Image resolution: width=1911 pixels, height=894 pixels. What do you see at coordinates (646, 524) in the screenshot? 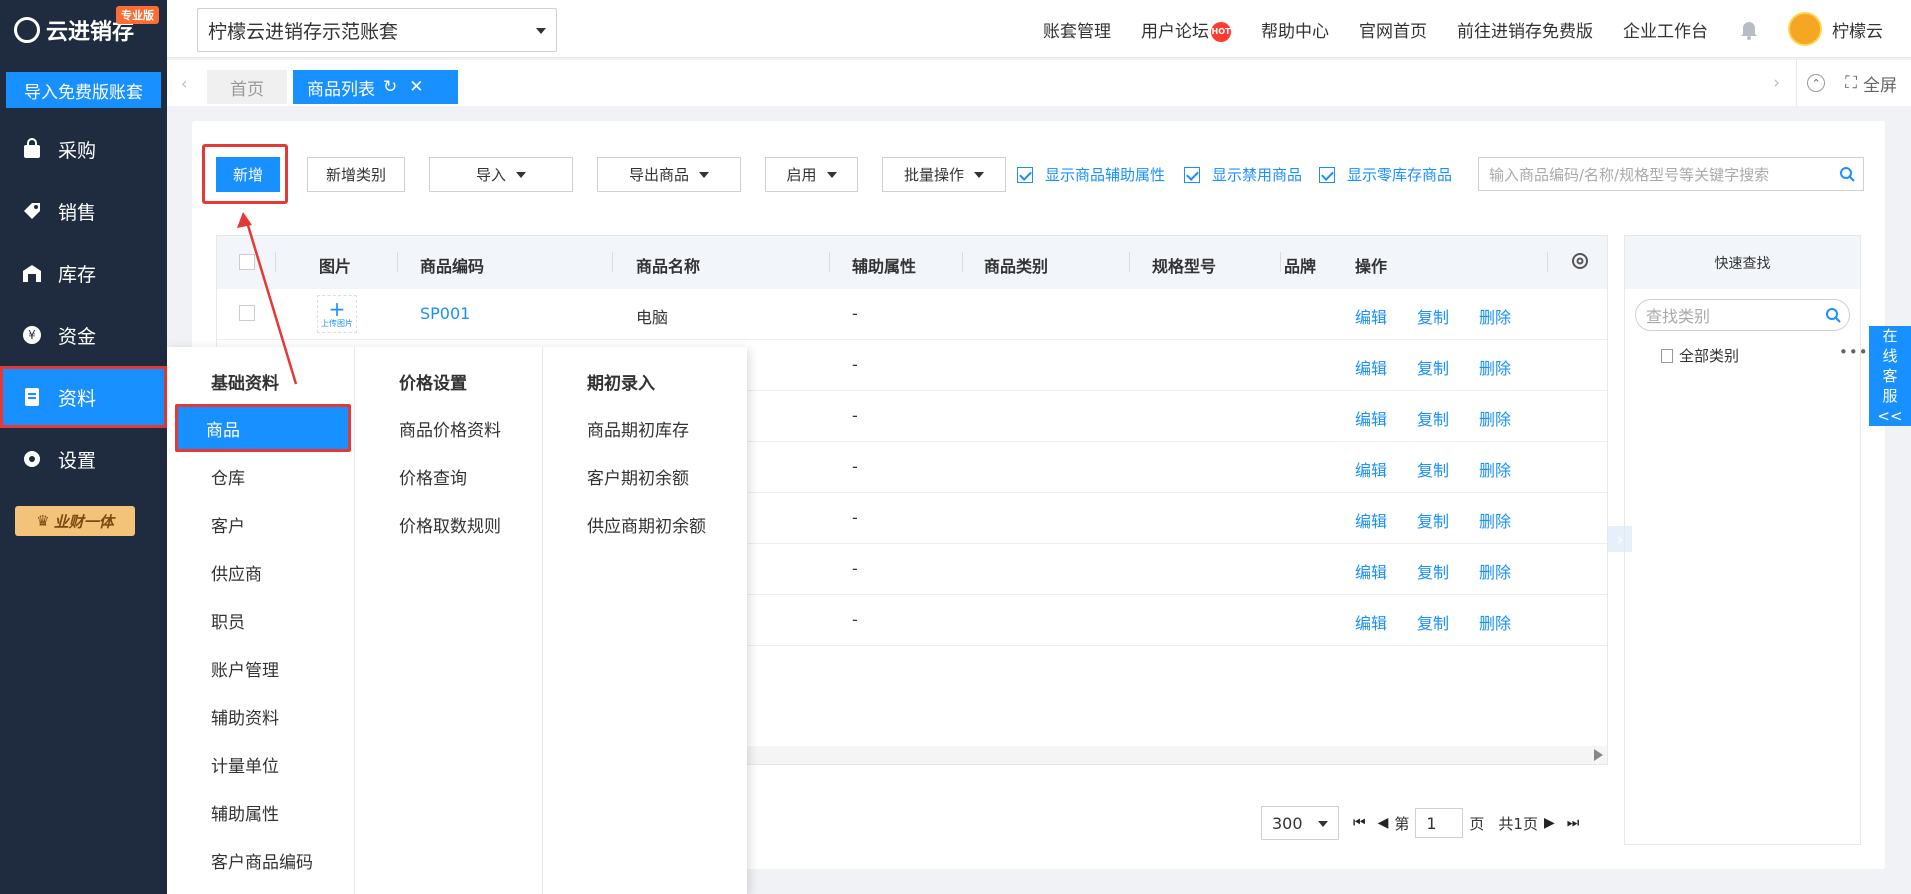
I see `menu-item-supplier-opening-balance: 供应商期初余额` at bounding box center [646, 524].